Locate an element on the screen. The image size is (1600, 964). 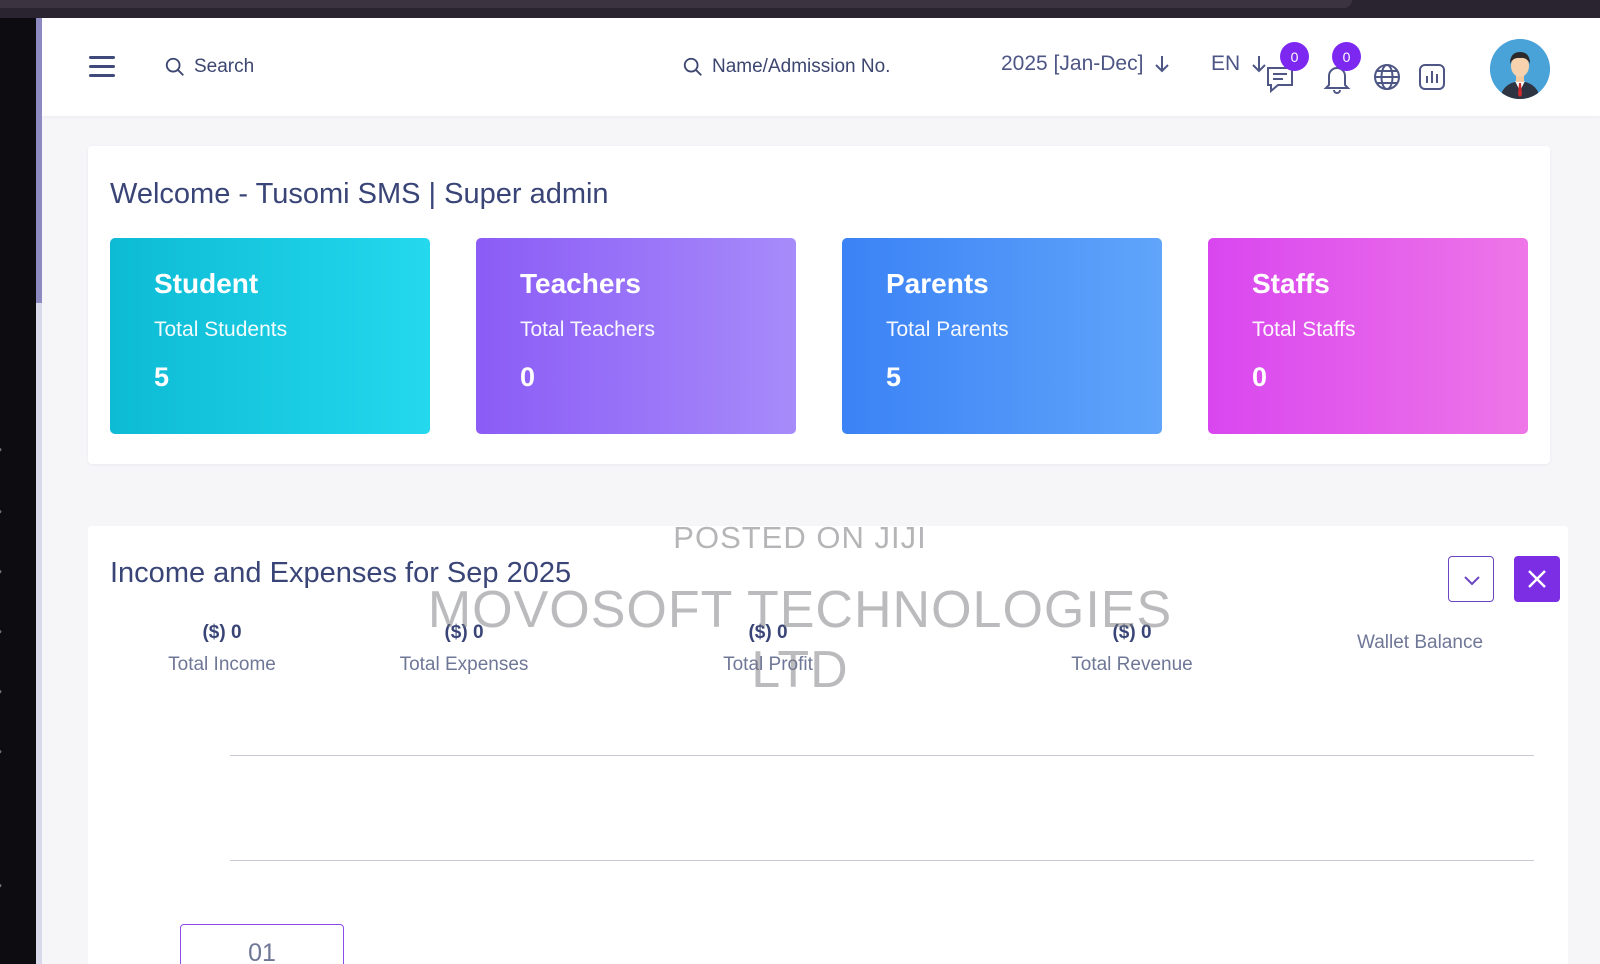
metric-total-revenue: ($) 0 Total Revenue is located at coordinates (1132, 649).